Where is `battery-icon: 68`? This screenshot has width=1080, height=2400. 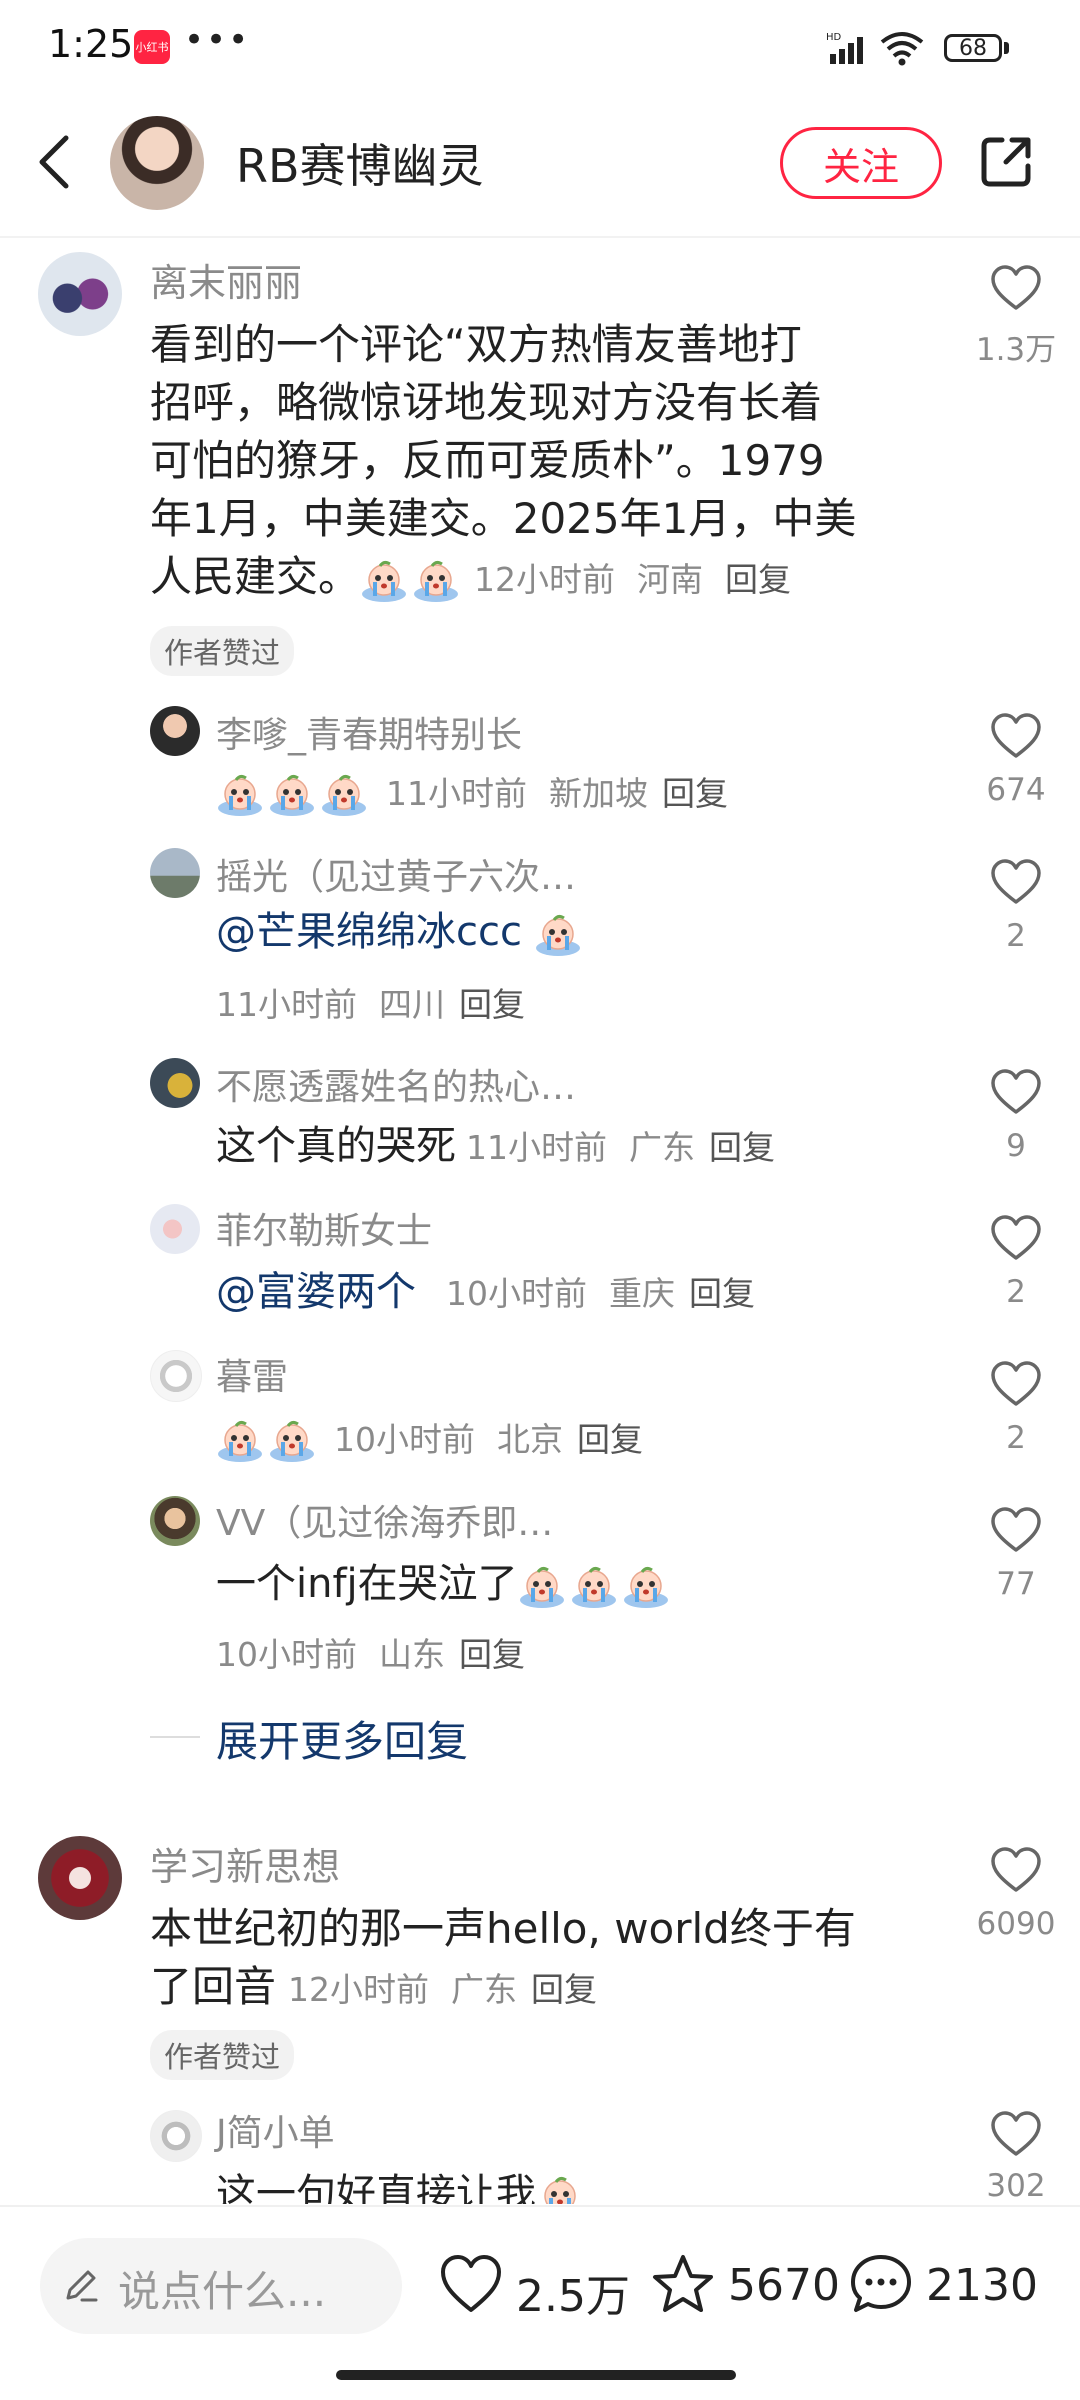
battery-icon: 68 is located at coordinates (973, 48).